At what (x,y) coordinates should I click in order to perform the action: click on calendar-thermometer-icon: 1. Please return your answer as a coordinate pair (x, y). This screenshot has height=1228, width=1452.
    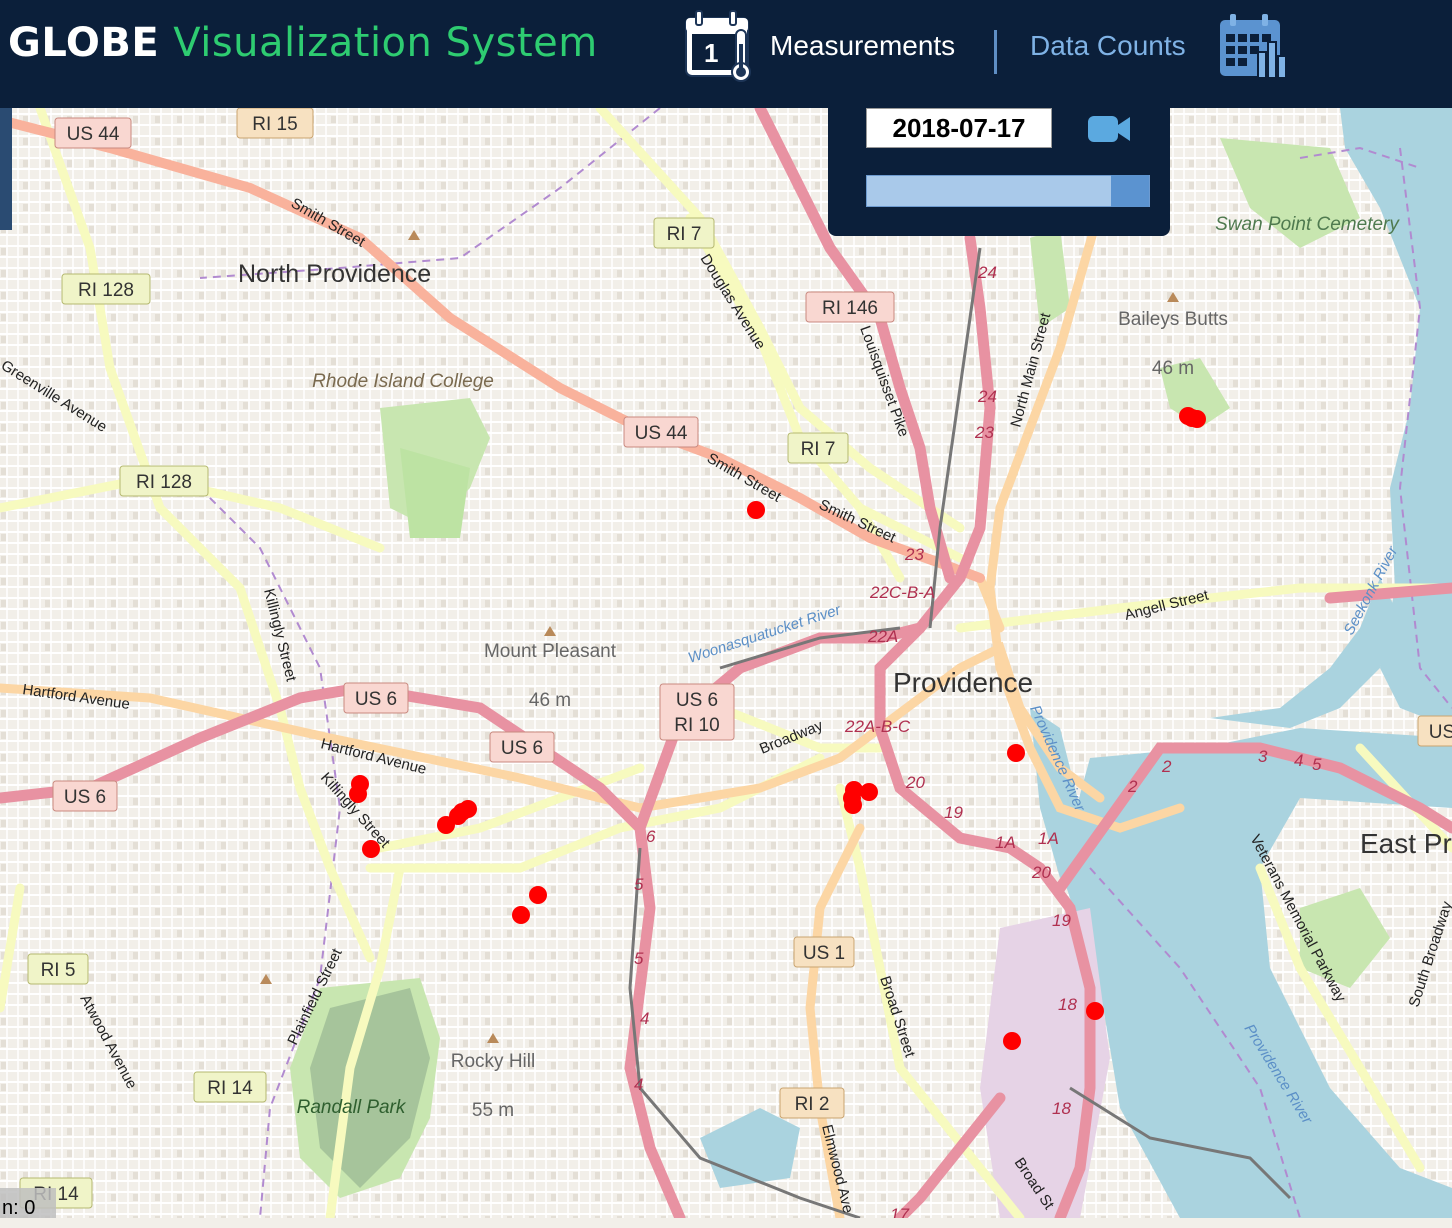
    Looking at the image, I should click on (718, 46).